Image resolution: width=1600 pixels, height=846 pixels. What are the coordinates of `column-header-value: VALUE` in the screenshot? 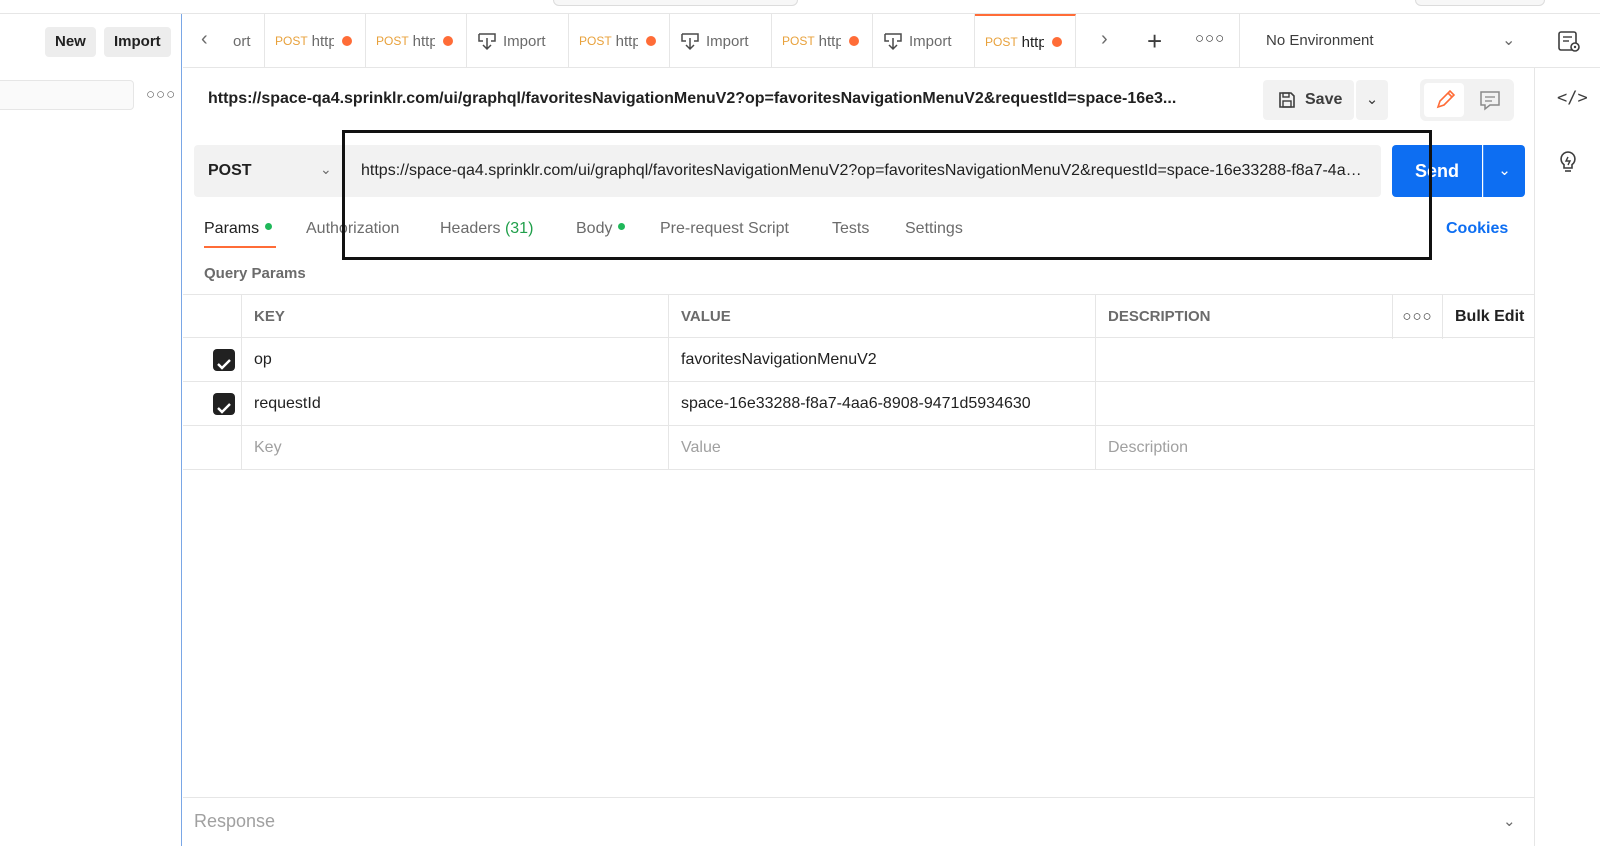 It's located at (882, 317).